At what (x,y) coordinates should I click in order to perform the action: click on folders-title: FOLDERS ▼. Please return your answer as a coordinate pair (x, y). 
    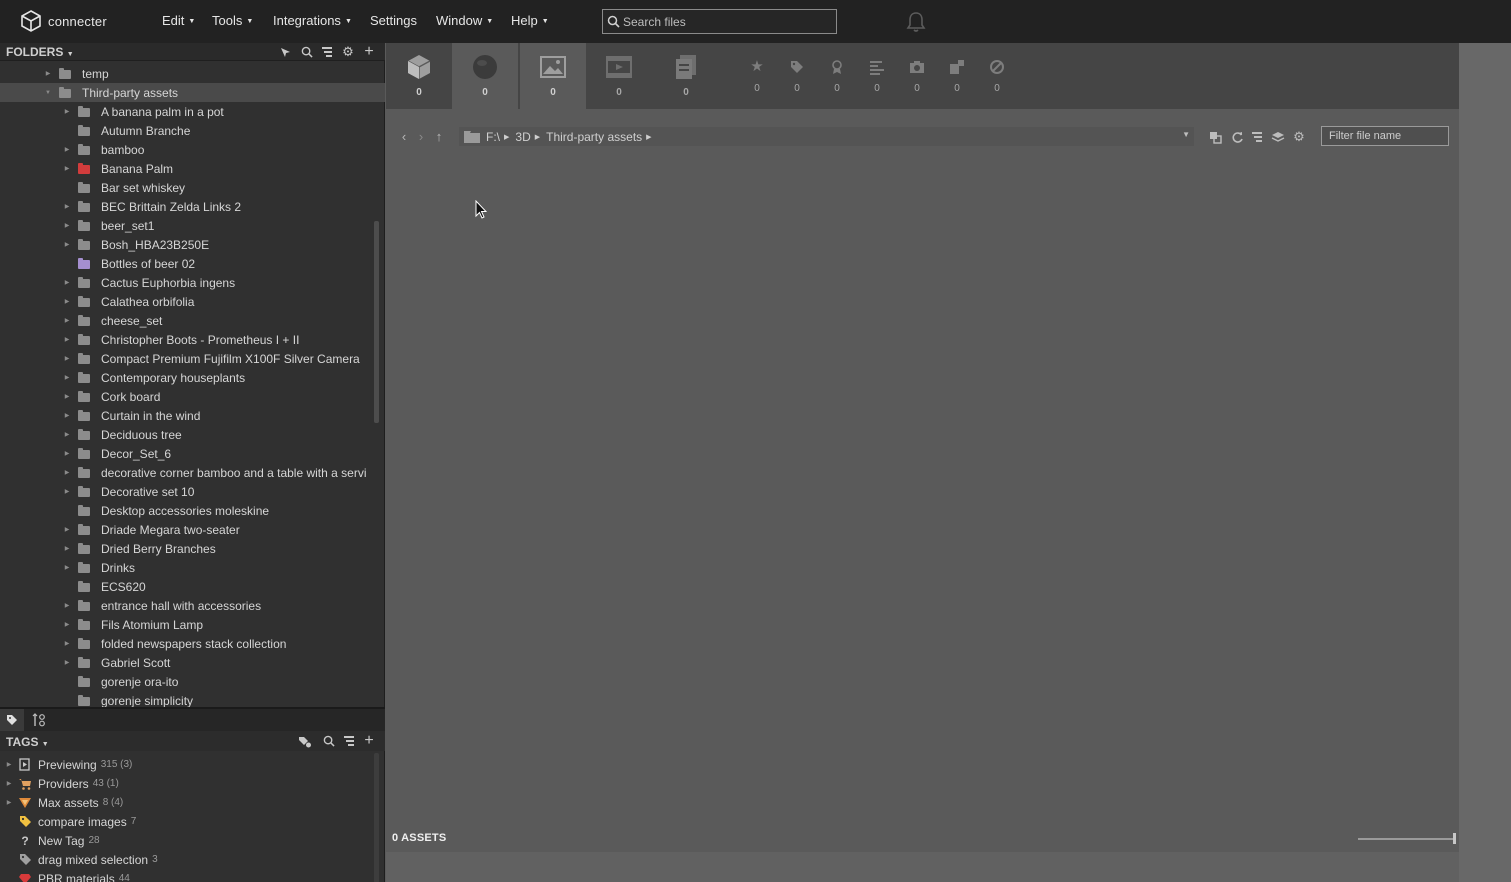
    Looking at the image, I should click on (40, 52).